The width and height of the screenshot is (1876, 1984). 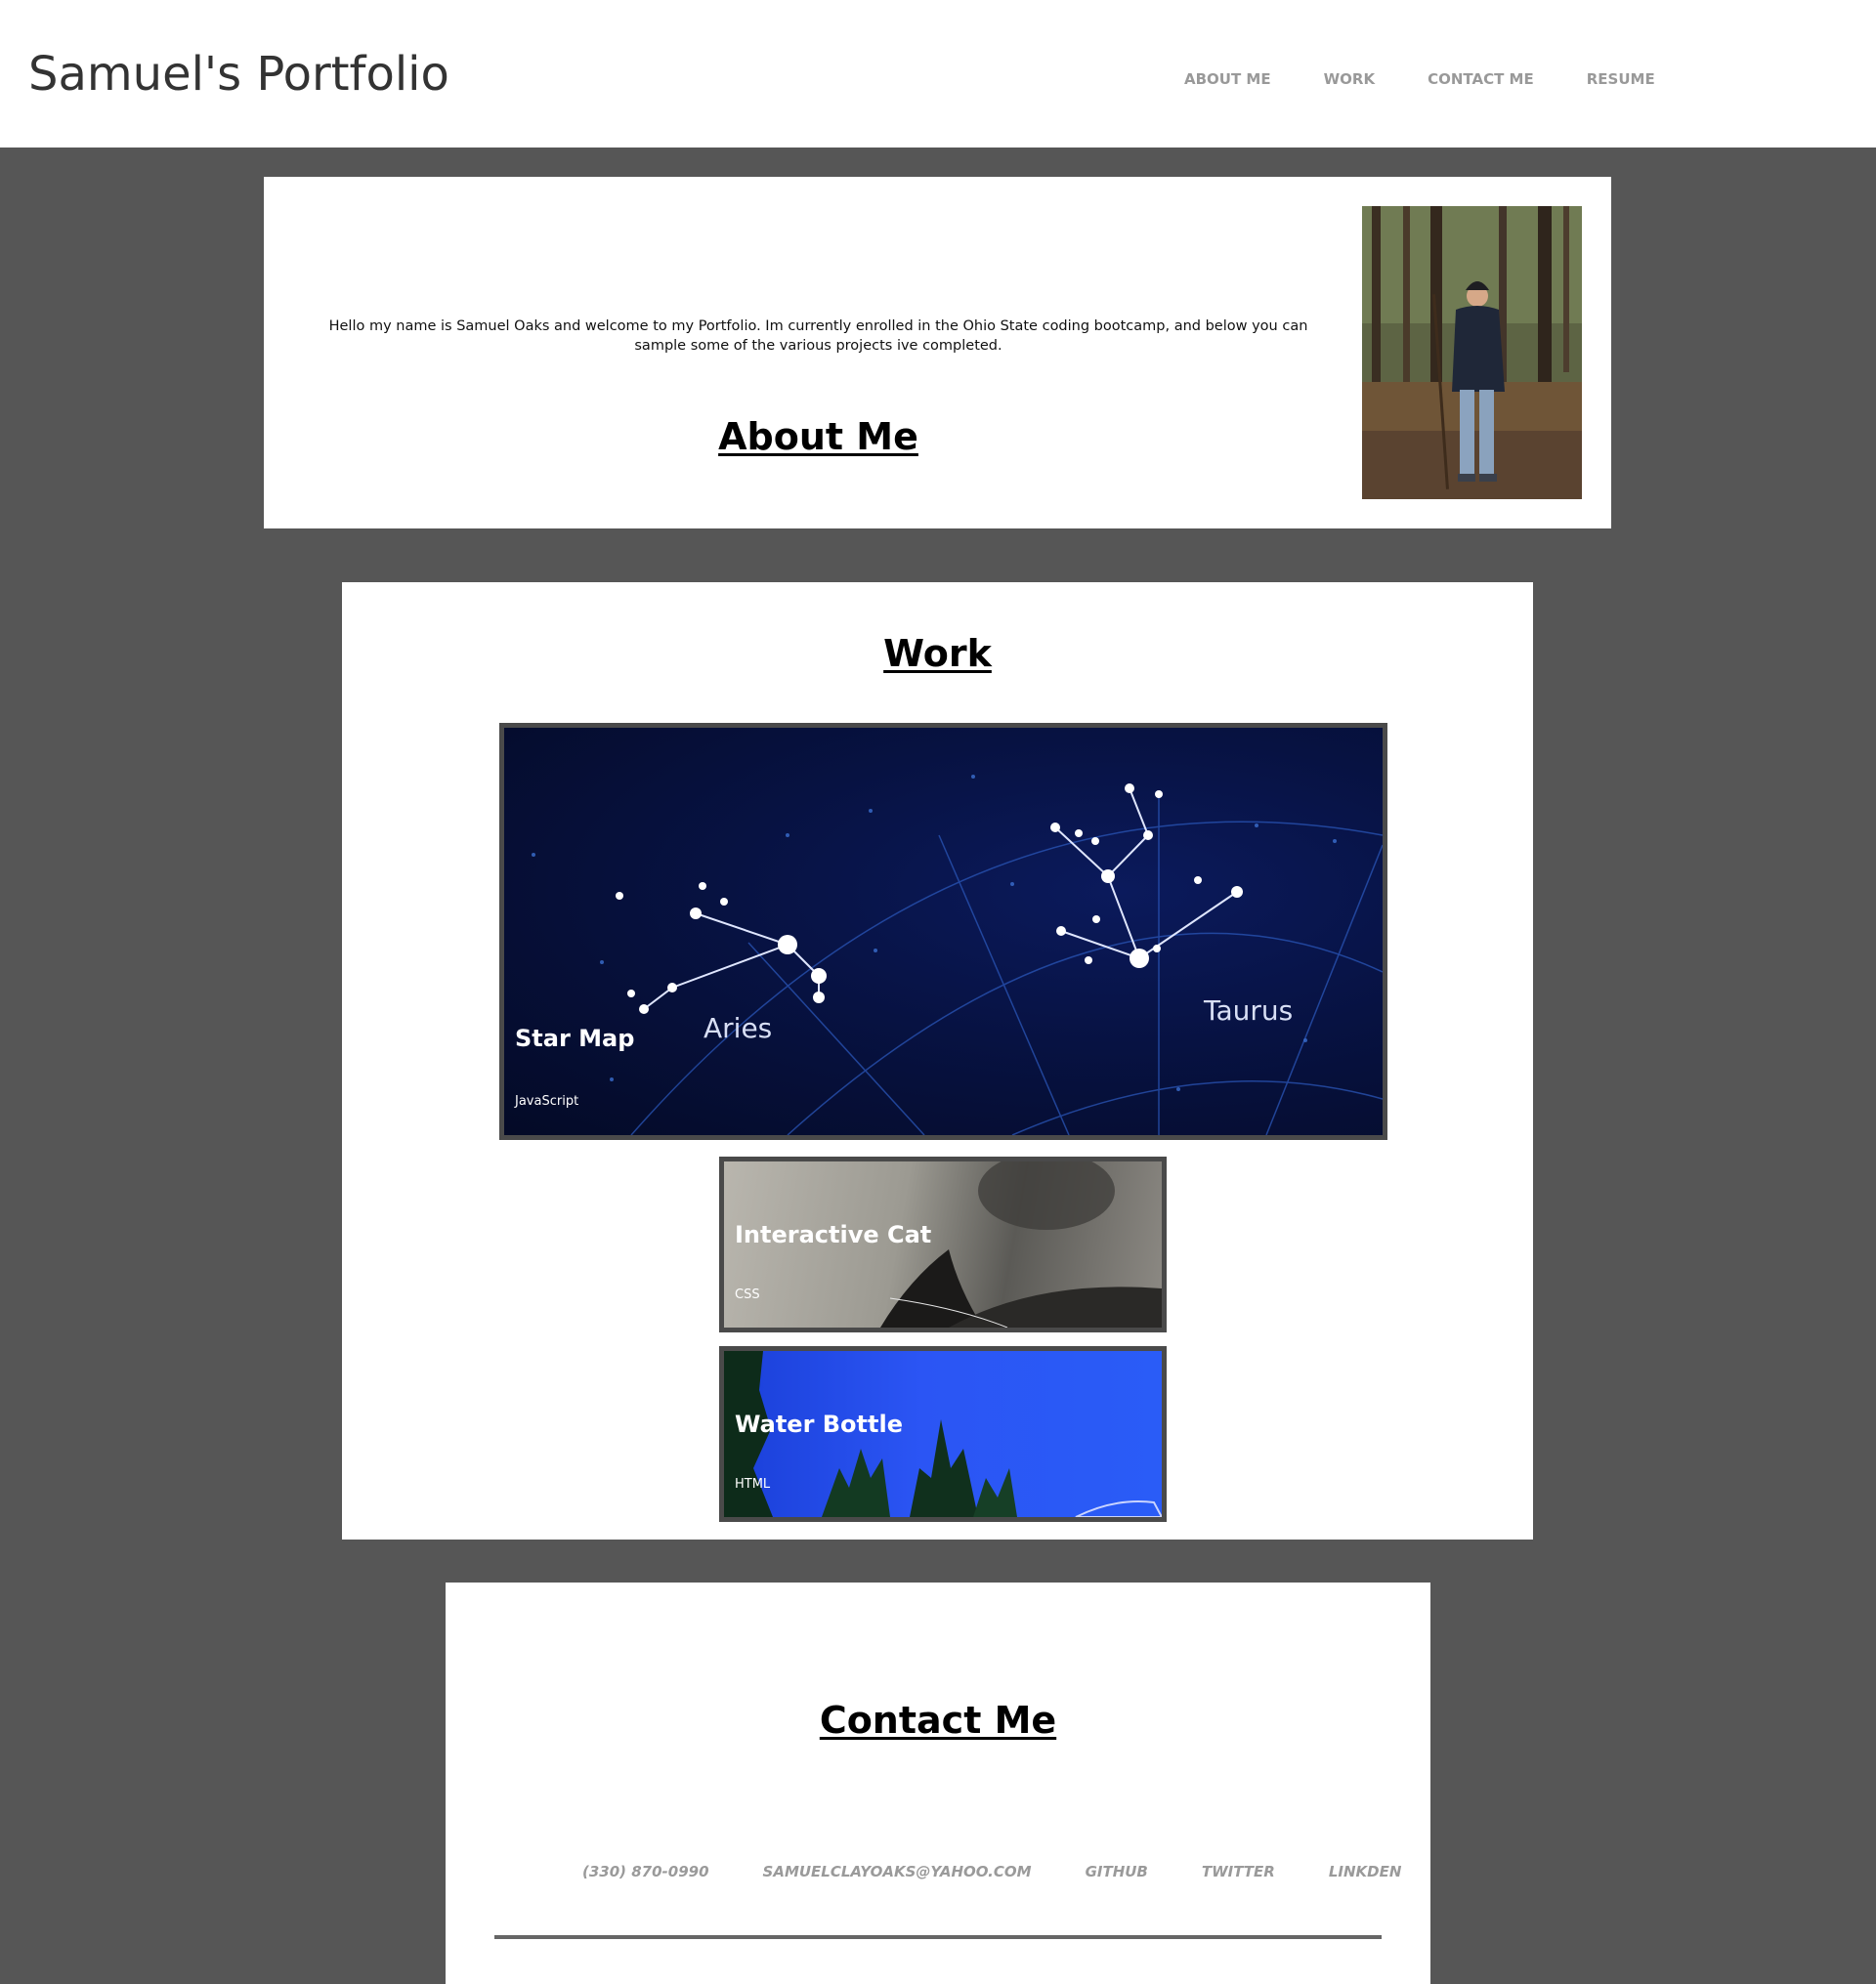 What do you see at coordinates (818, 436) in the screenshot?
I see `about-heading: About Me` at bounding box center [818, 436].